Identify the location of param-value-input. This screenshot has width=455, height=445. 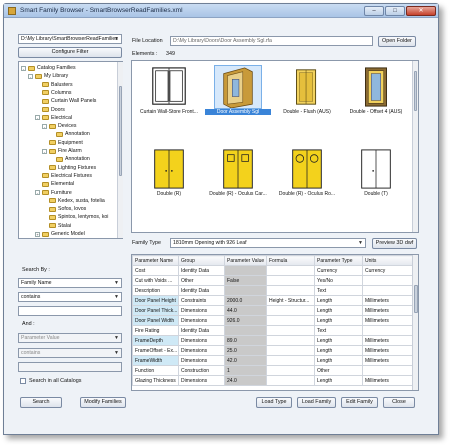
(70, 367).